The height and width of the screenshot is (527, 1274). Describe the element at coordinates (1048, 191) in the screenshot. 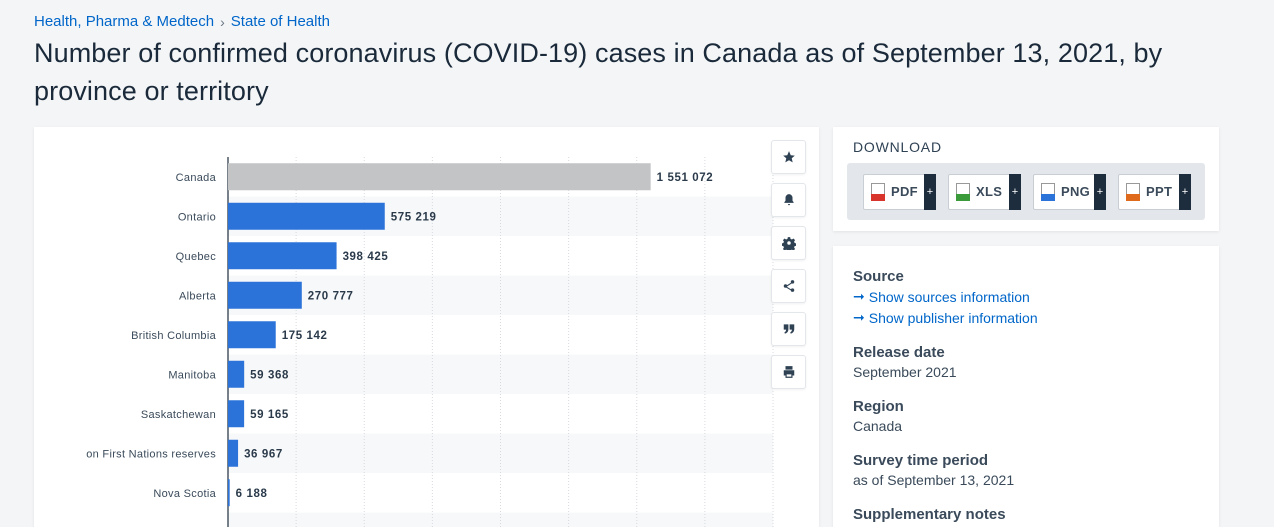

I see `png-file-icon` at that location.